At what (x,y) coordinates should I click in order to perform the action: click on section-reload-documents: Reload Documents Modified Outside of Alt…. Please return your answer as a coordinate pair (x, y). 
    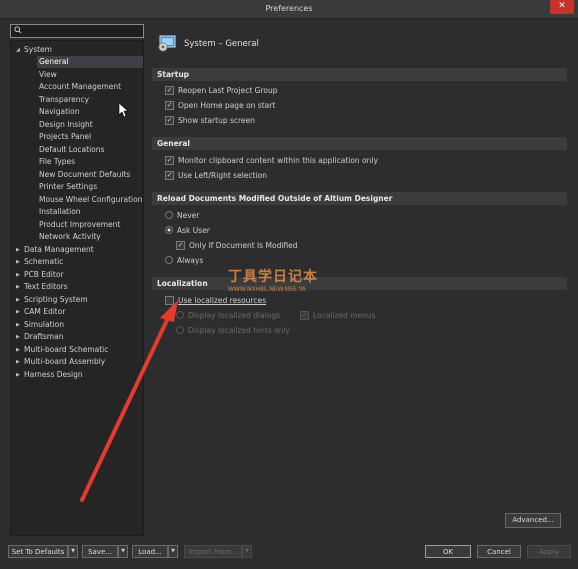
    Looking at the image, I should click on (359, 198).